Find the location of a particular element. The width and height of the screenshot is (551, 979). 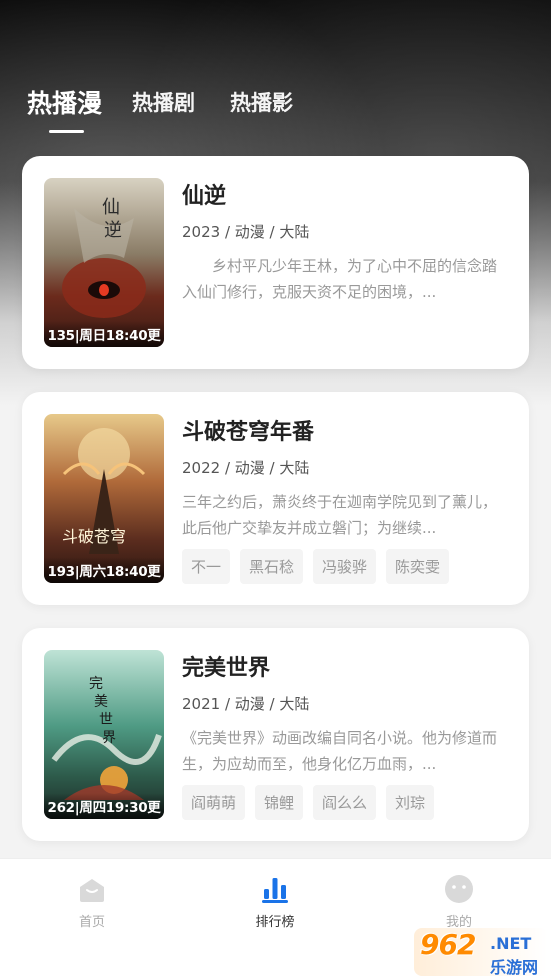

item-title: 完美世界 is located at coordinates (226, 666).